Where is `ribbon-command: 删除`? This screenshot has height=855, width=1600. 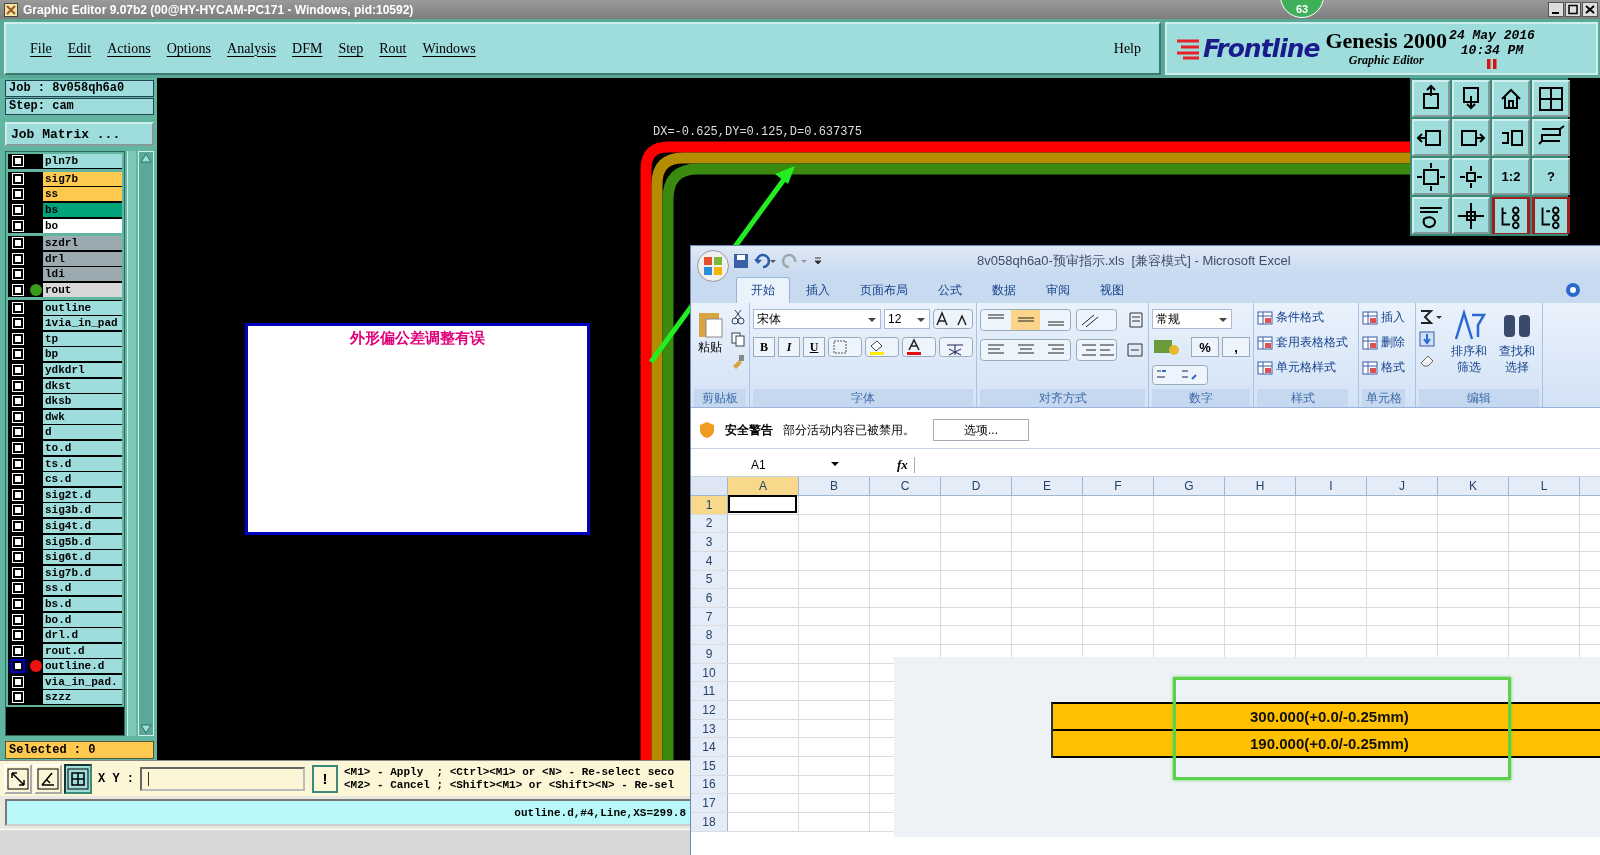
ribbon-command: 删除 is located at coordinates (1383, 342).